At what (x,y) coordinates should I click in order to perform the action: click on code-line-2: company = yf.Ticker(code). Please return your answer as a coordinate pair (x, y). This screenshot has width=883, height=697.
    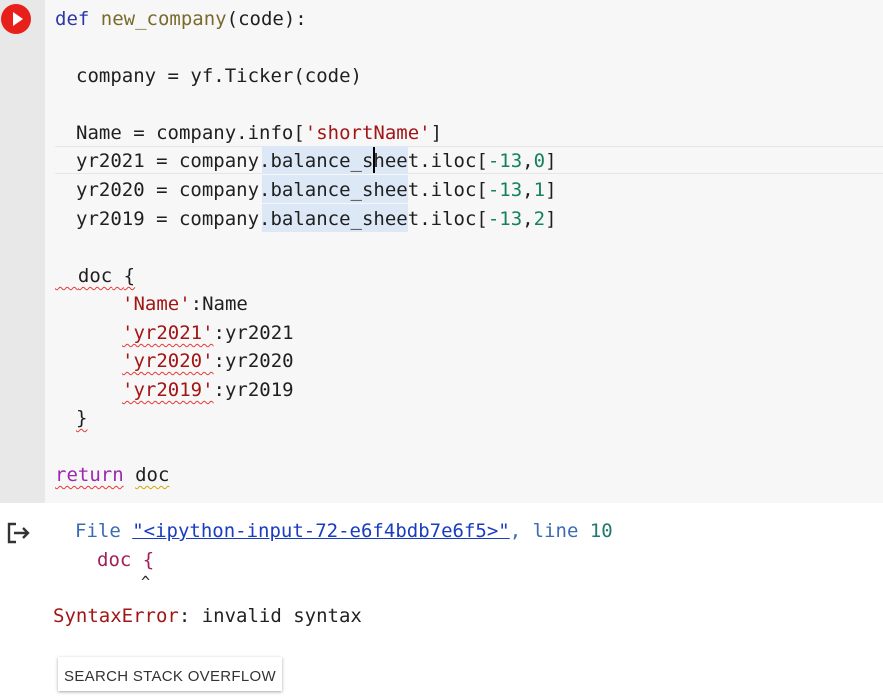
    Looking at the image, I should click on (219, 76).